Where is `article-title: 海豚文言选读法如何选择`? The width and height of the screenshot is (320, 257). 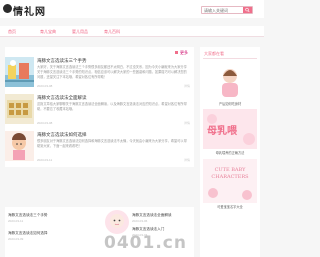
article-title: 海豚文言选读法如何选择 is located at coordinates (62, 135).